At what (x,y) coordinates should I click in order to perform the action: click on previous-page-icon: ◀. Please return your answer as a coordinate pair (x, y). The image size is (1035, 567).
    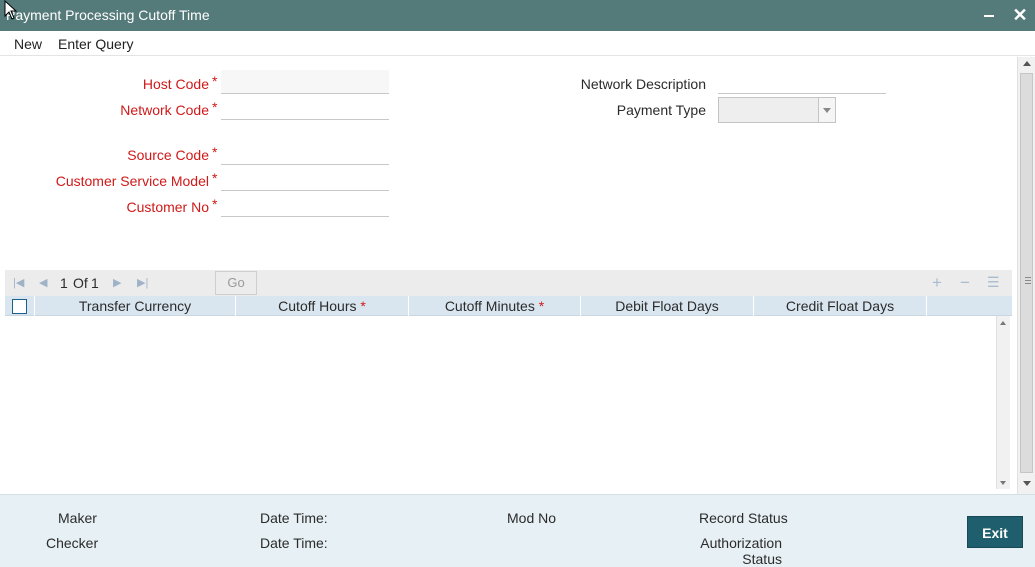
    Looking at the image, I should click on (45, 283).